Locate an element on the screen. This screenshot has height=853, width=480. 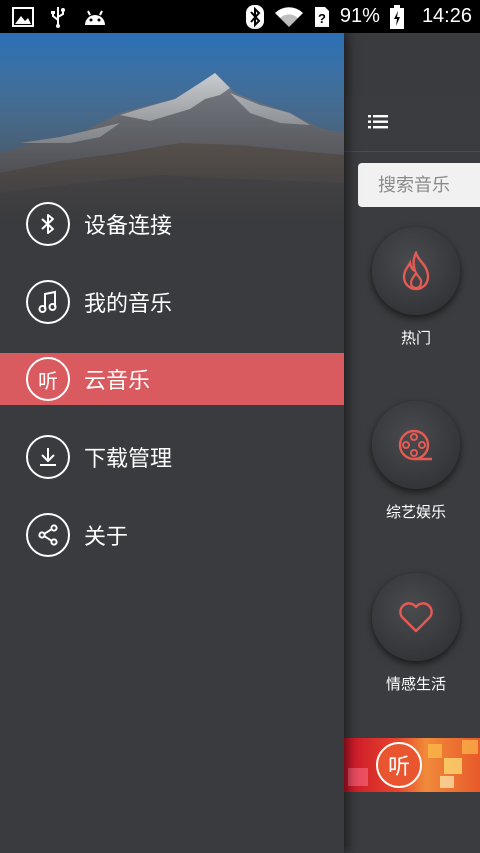
wifi-icon is located at coordinates (289, 17).